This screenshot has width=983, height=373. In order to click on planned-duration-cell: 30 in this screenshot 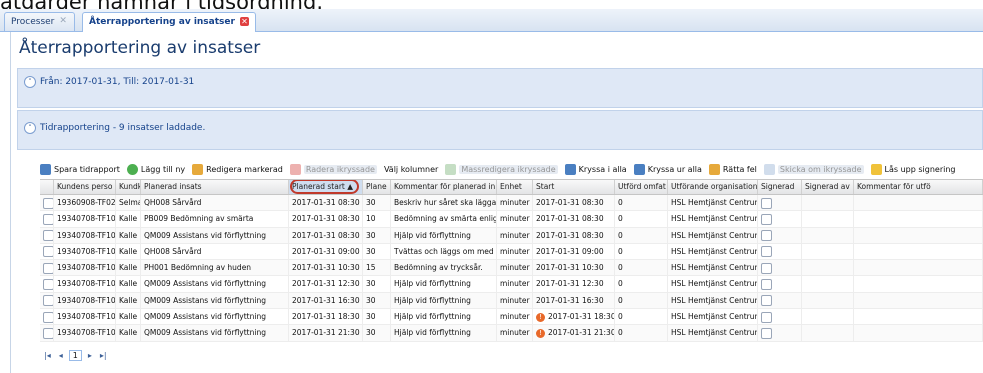, I will do `click(377, 284)`.